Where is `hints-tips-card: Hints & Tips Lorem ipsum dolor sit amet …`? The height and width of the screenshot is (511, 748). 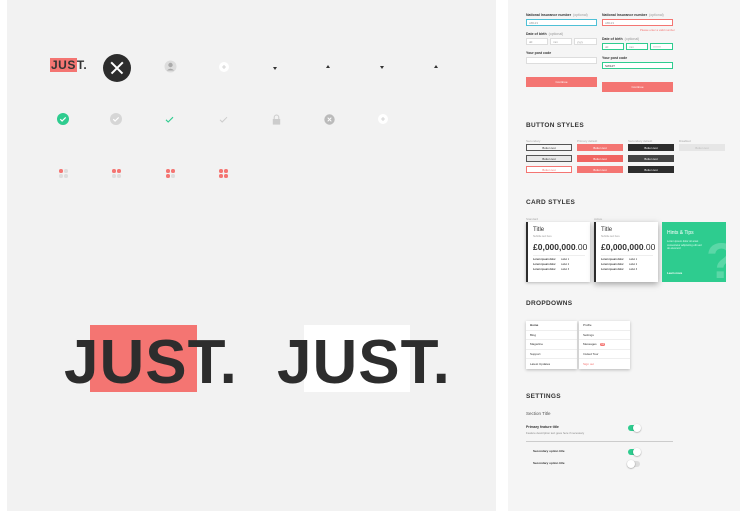 hints-tips-card: Hints & Tips Lorem ipsum dolor sit amet … is located at coordinates (694, 252).